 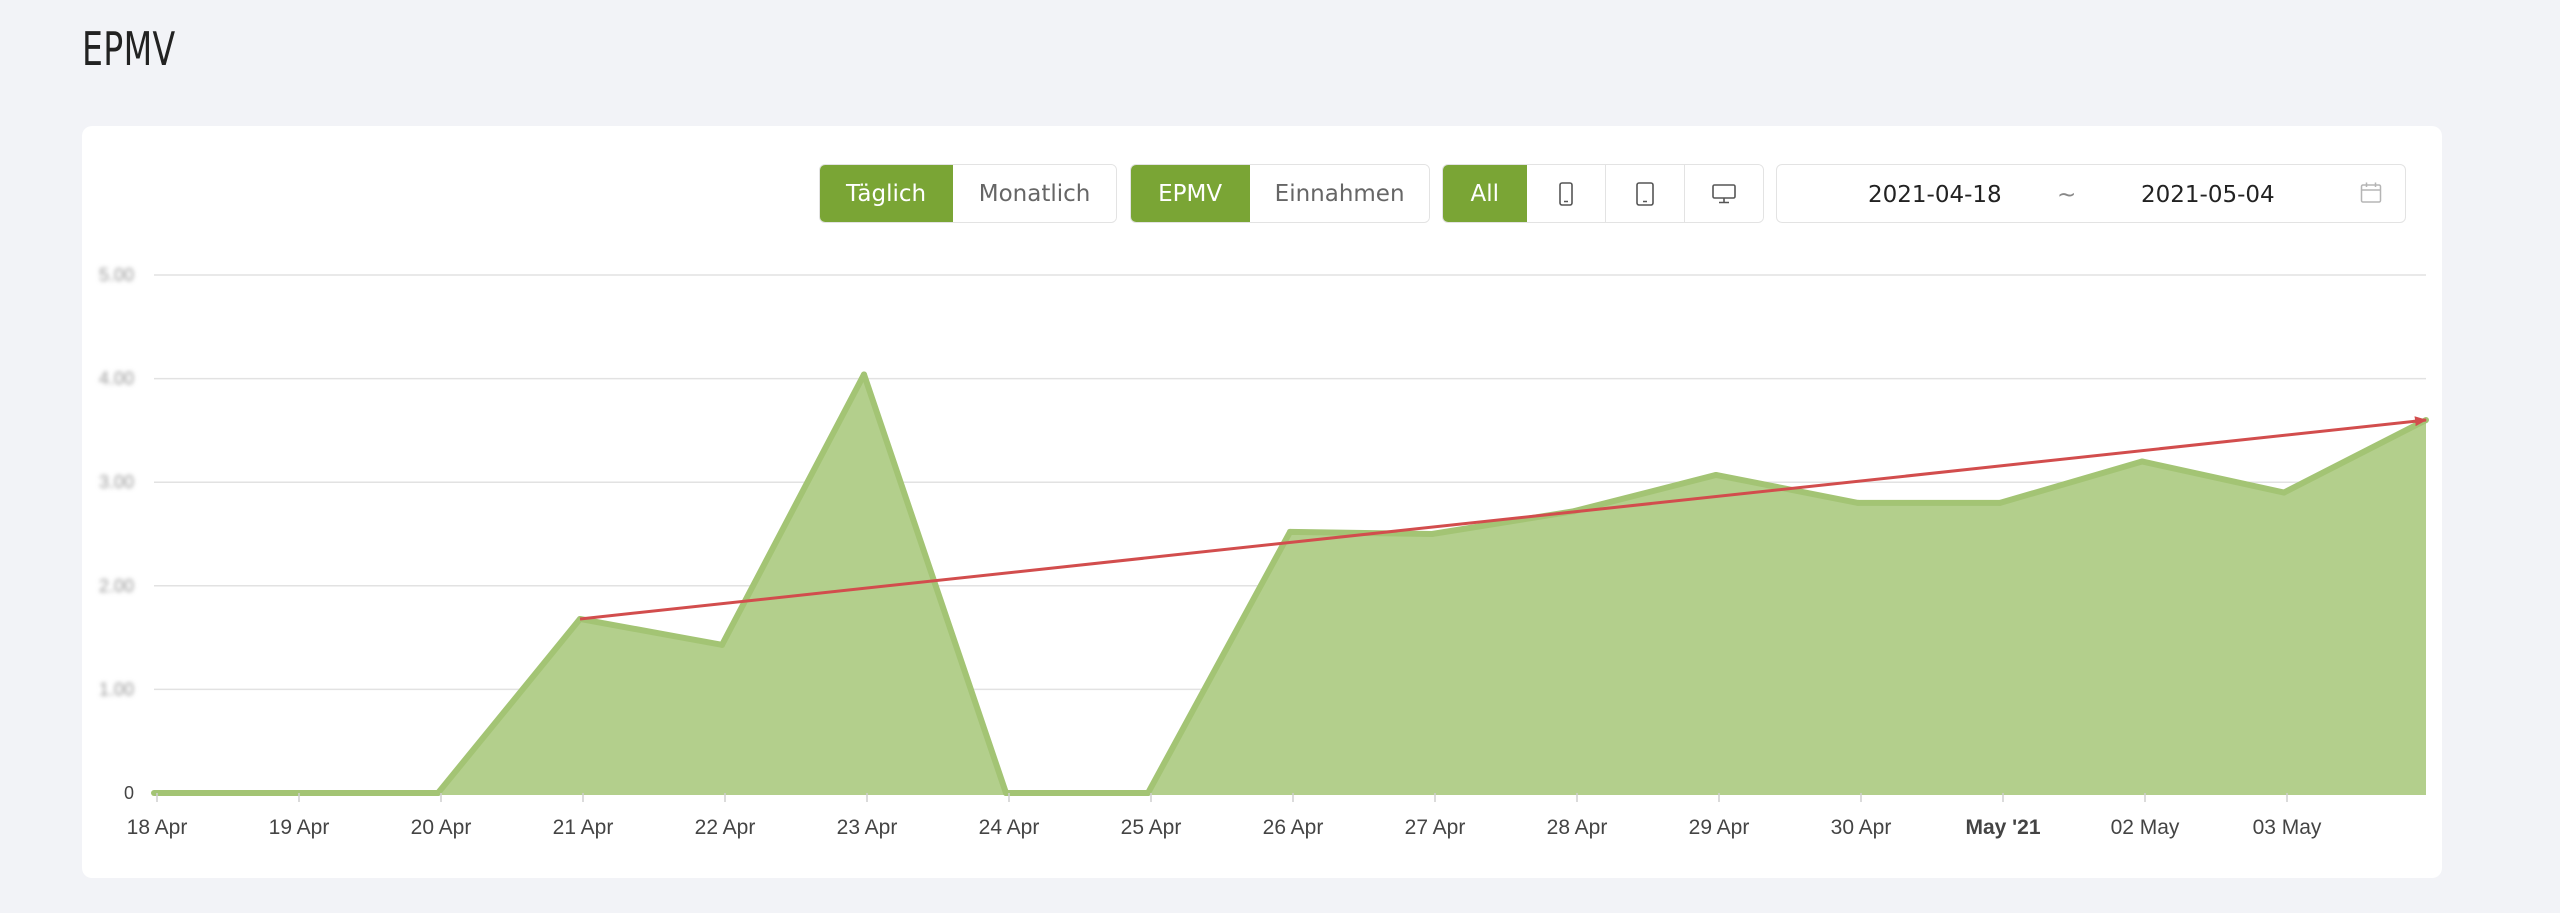 I want to click on y-tick-label: 4.00, so click(x=116, y=379).